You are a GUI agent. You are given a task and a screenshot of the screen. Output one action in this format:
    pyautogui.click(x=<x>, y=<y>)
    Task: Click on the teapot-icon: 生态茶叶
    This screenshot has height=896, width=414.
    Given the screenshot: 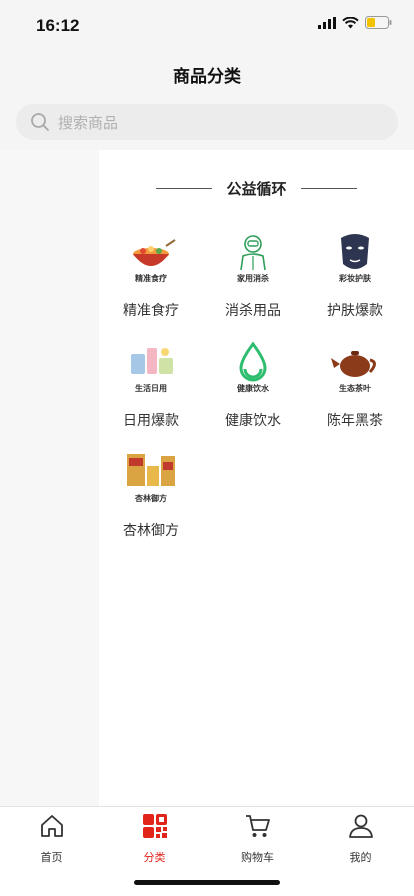 What is the action you would take?
    pyautogui.click(x=355, y=368)
    